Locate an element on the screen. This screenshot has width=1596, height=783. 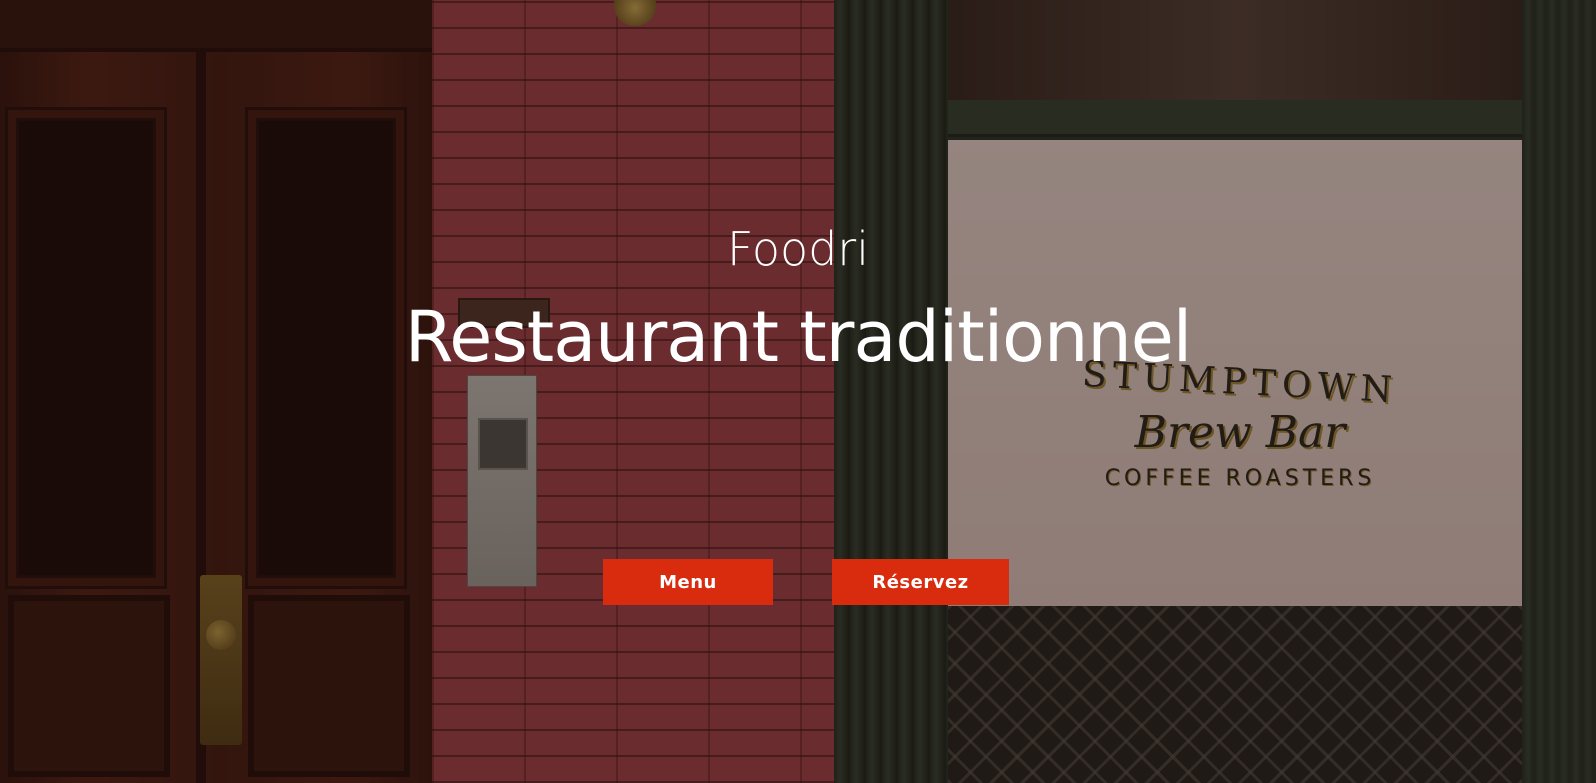
hero-headline: Restaurant traditionnel is located at coordinates (798, 337).